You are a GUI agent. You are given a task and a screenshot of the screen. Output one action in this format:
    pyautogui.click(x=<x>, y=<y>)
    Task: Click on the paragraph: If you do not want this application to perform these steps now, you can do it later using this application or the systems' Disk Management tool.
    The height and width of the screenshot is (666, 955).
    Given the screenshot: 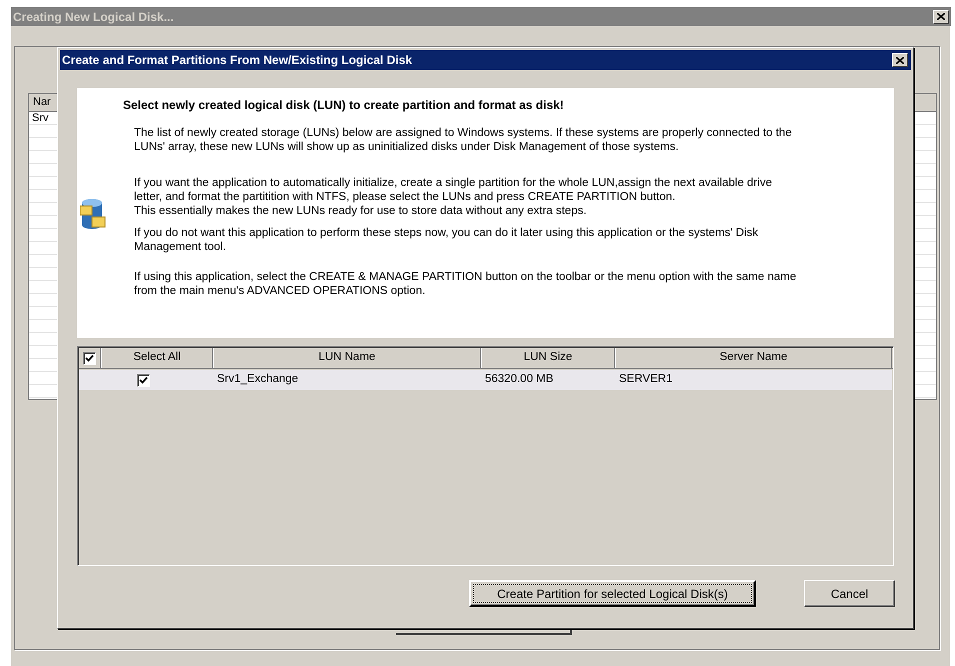 What is the action you would take?
    pyautogui.click(x=447, y=240)
    